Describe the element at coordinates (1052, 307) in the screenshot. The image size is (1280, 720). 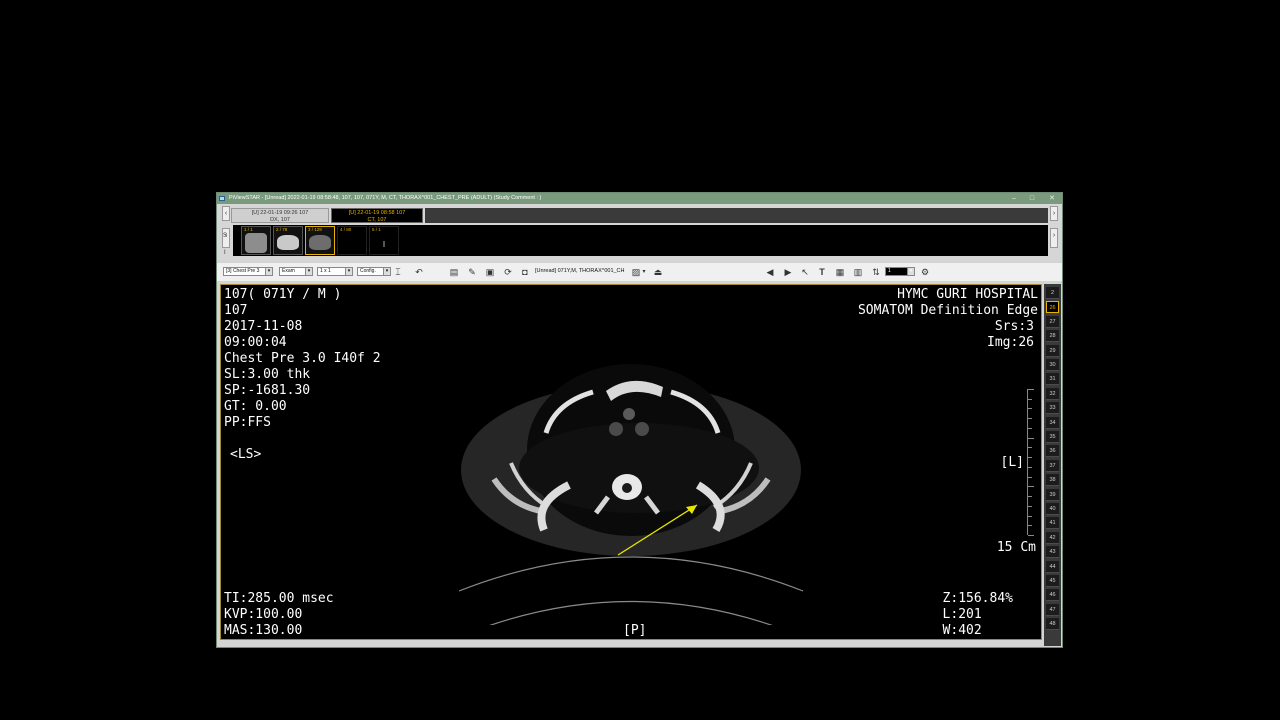
I see `slice-button: 26` at that location.